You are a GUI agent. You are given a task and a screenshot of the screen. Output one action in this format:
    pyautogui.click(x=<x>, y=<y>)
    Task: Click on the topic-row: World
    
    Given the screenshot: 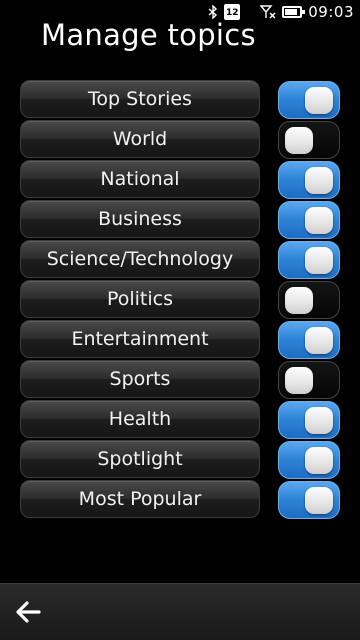 What is the action you would take?
    pyautogui.click(x=180, y=140)
    